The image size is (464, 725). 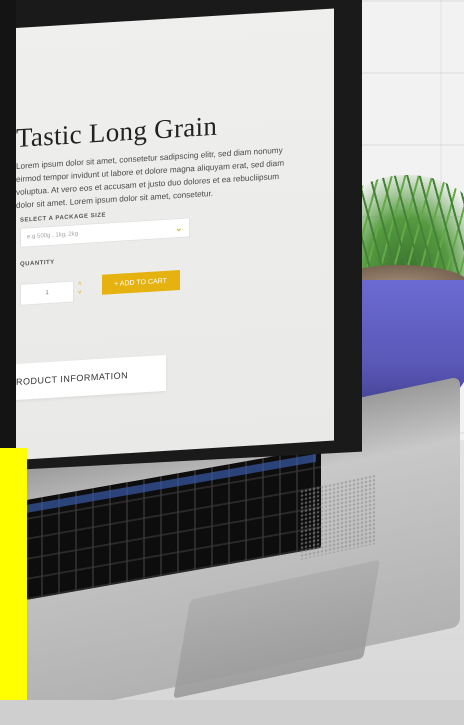 What do you see at coordinates (8, 224) in the screenshot?
I see `dark-side-panel` at bounding box center [8, 224].